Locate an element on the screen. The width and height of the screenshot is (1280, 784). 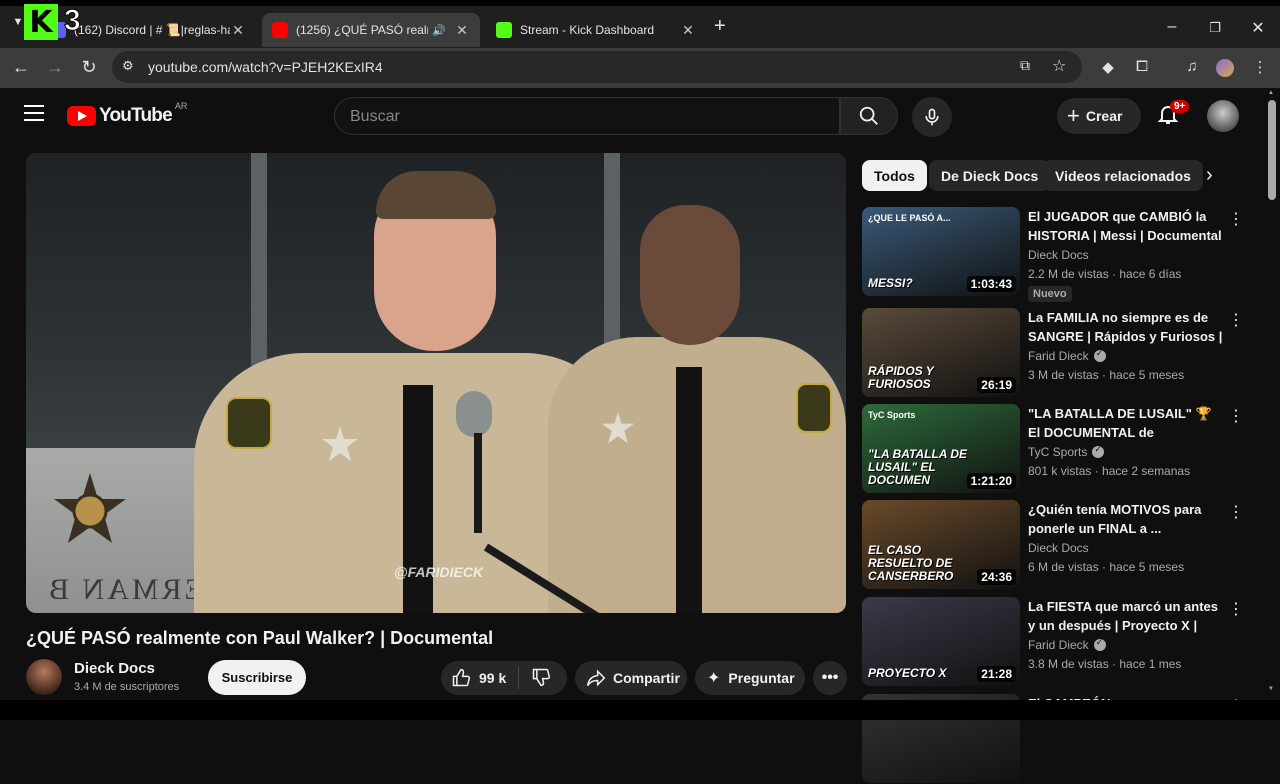
kick-favicon-icon is located at coordinates (504, 30).